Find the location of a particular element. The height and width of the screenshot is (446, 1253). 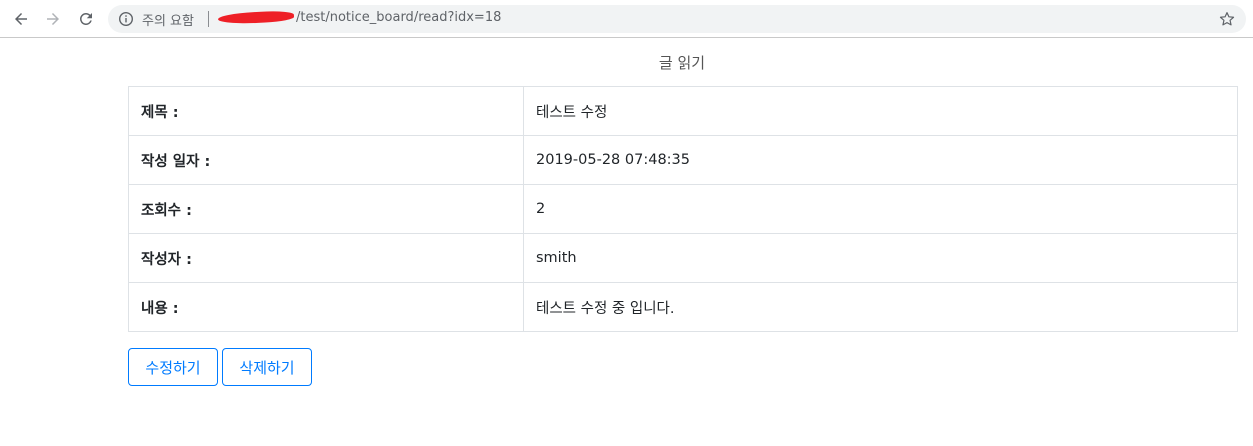

forward-button is located at coordinates (53, 19).